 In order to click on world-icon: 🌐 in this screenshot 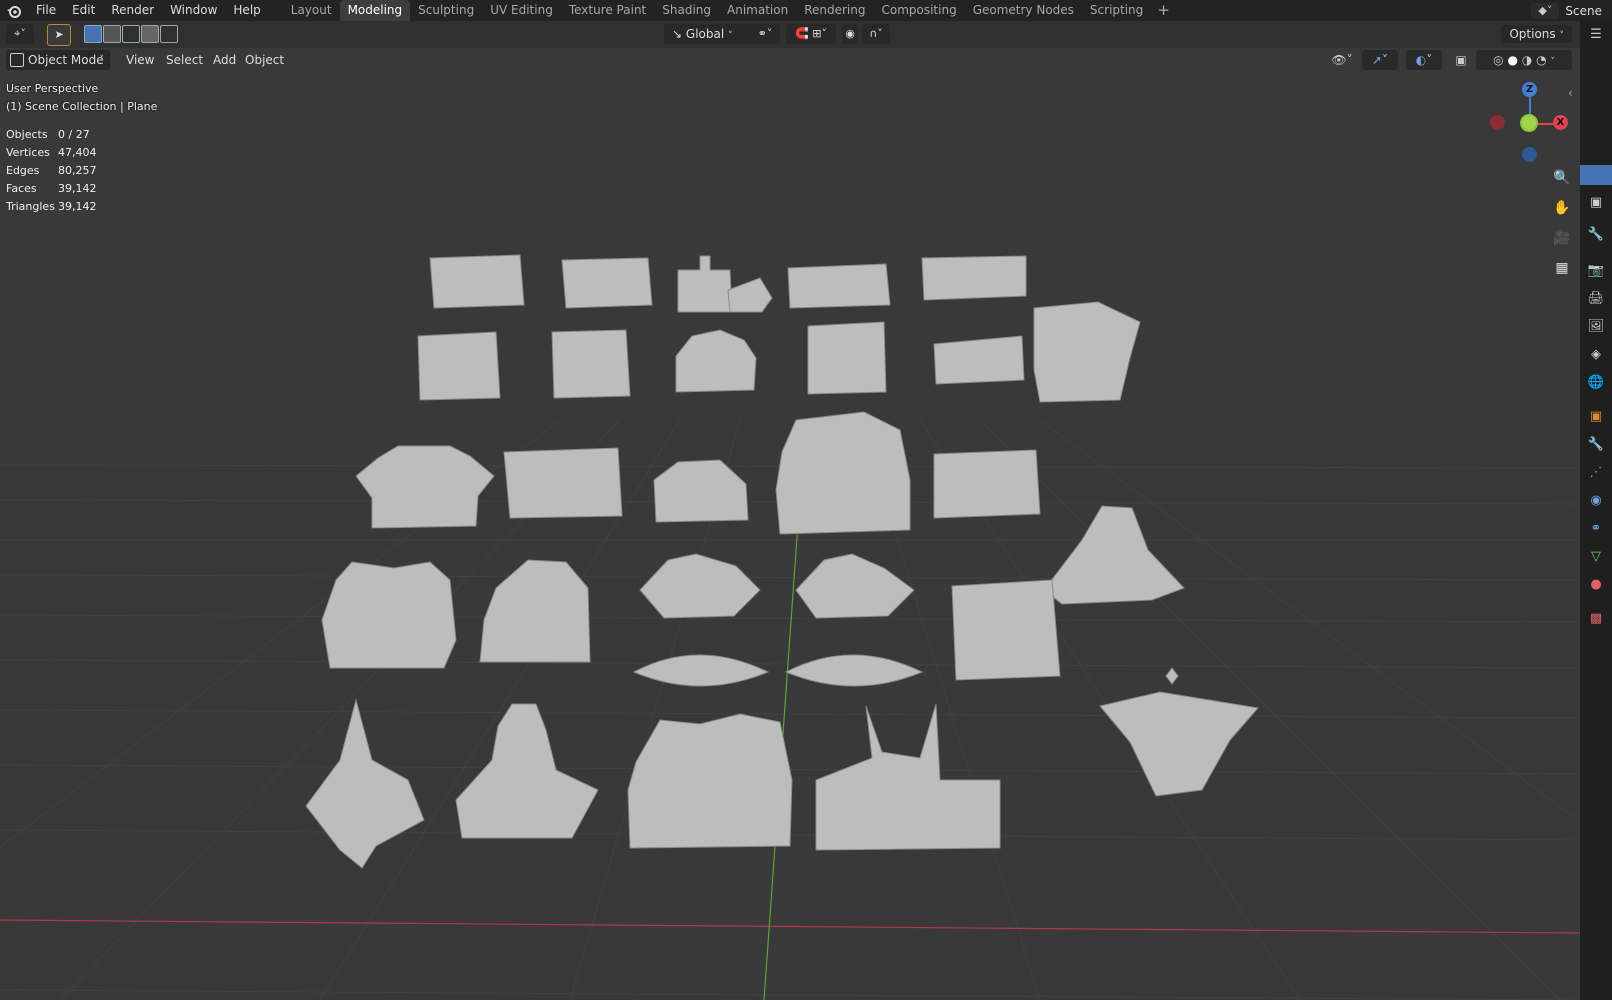, I will do `click(1596, 383)`.